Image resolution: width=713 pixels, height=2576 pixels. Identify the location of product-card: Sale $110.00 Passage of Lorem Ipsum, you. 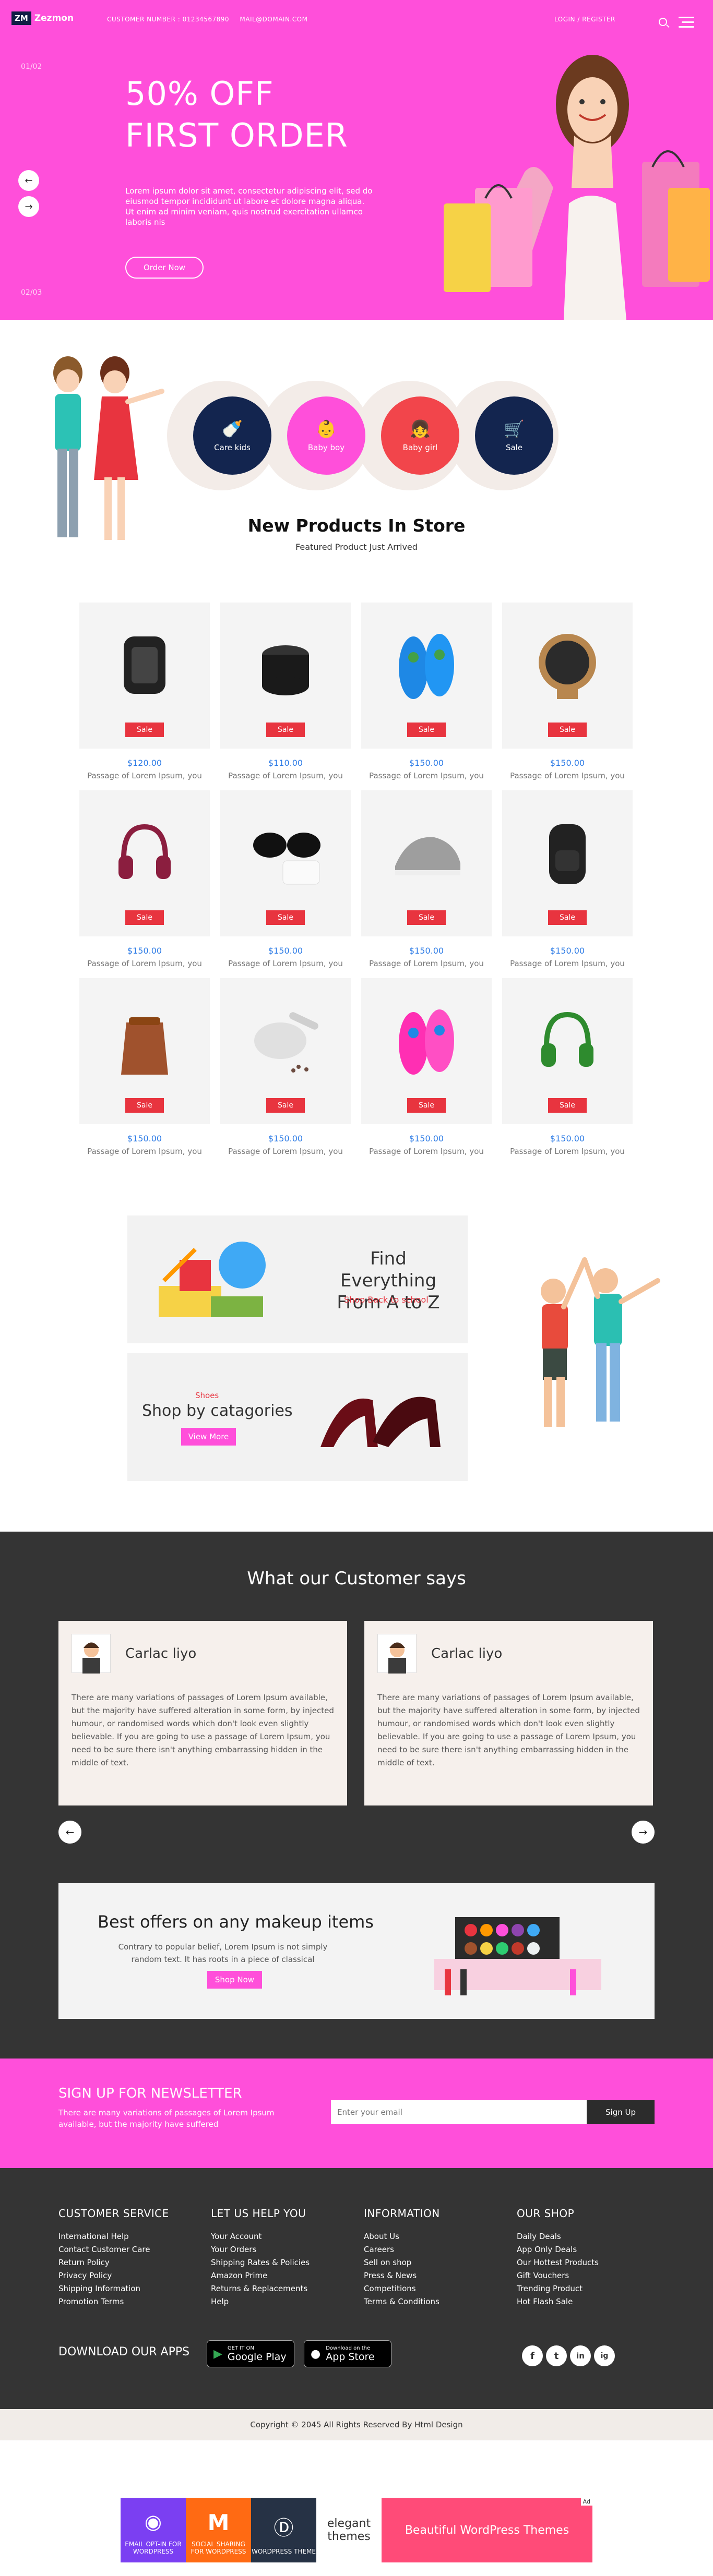
(285, 691).